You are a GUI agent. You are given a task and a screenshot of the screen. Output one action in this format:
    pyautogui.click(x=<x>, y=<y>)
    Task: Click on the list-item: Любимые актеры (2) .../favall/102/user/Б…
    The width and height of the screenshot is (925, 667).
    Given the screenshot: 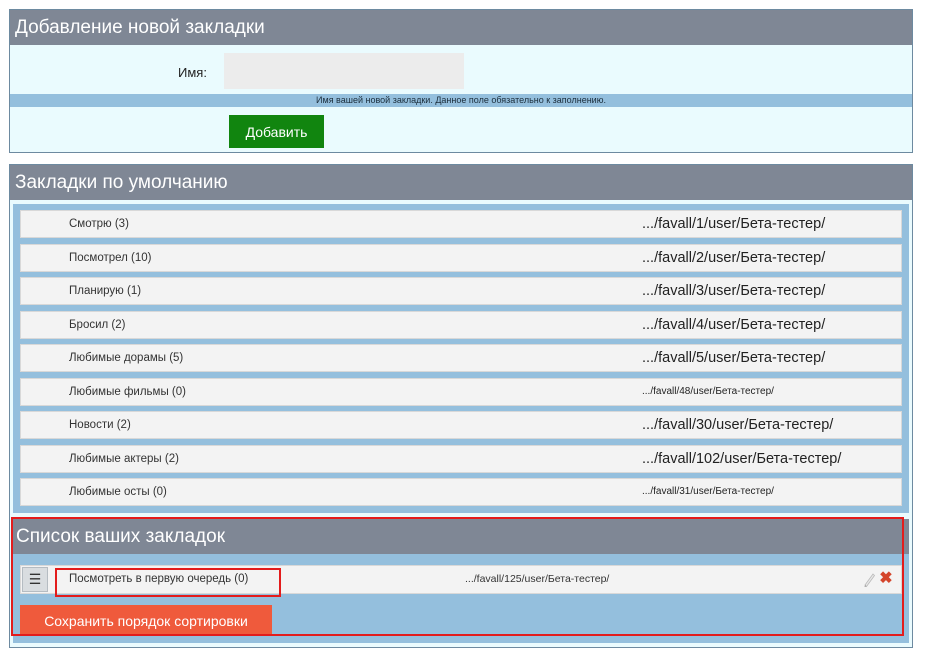 What is the action you would take?
    pyautogui.click(x=461, y=459)
    